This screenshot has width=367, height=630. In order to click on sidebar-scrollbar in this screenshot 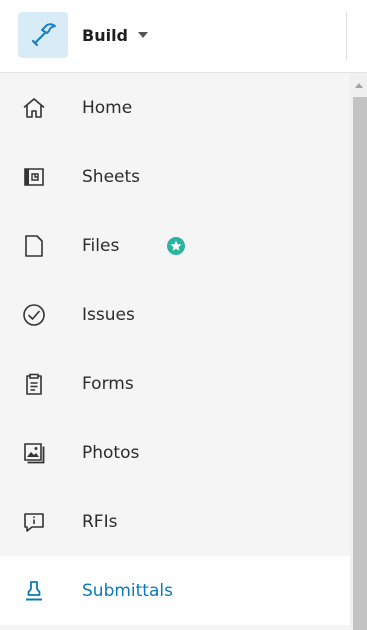, I will do `click(358, 351)`.